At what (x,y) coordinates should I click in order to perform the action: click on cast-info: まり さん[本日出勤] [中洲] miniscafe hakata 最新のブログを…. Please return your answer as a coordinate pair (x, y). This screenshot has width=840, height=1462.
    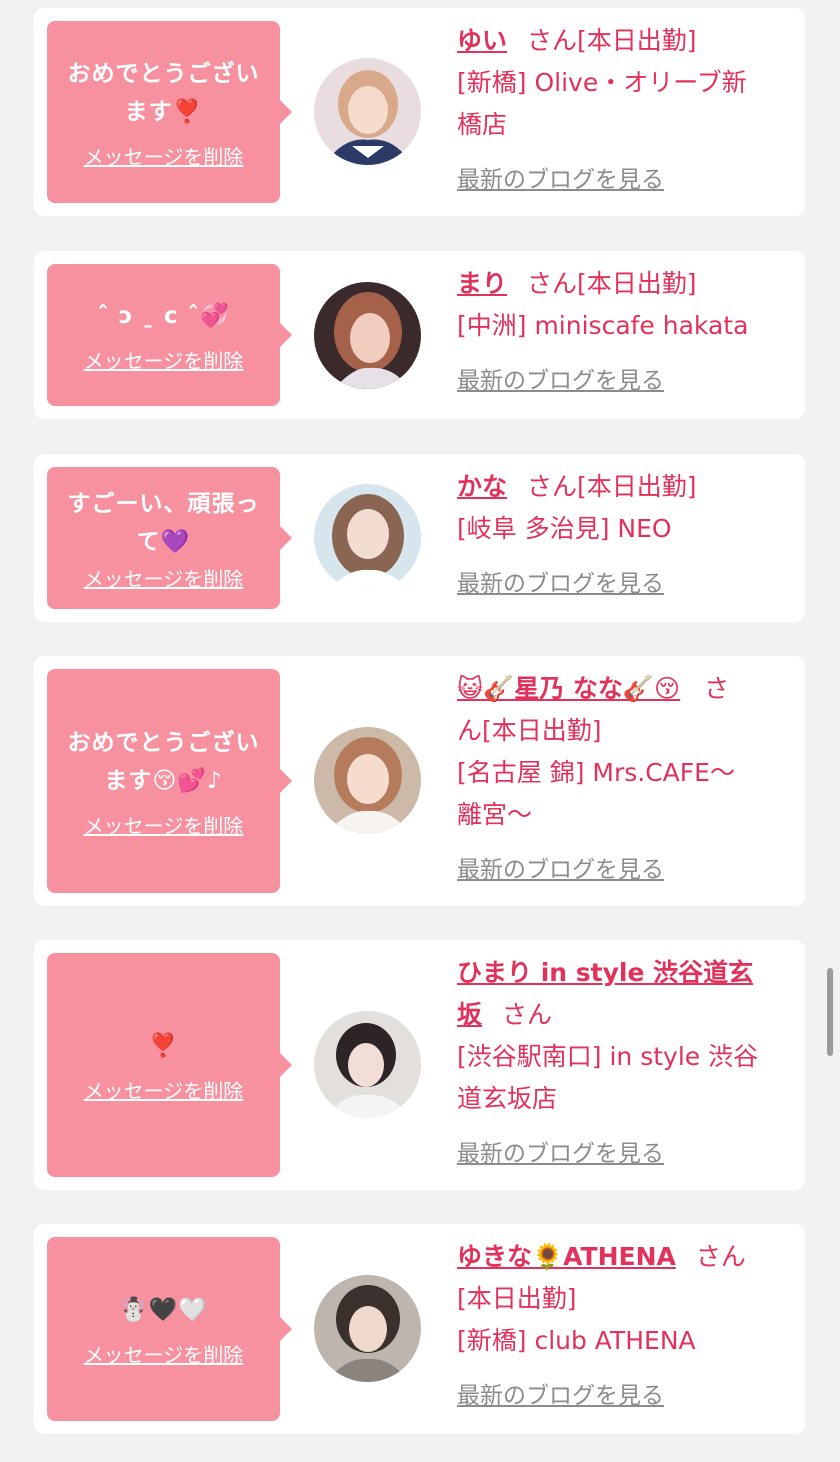
    Looking at the image, I should click on (624, 329).